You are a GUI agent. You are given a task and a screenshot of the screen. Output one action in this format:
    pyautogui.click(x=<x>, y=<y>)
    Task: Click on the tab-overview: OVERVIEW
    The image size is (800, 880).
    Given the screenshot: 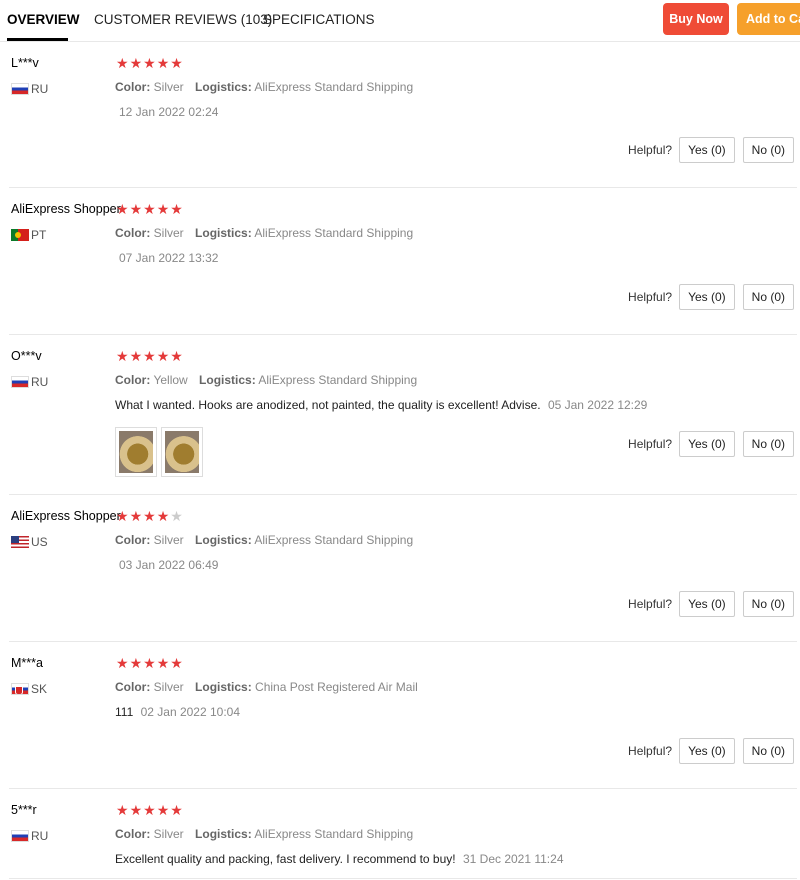 What is the action you would take?
    pyautogui.click(x=43, y=19)
    